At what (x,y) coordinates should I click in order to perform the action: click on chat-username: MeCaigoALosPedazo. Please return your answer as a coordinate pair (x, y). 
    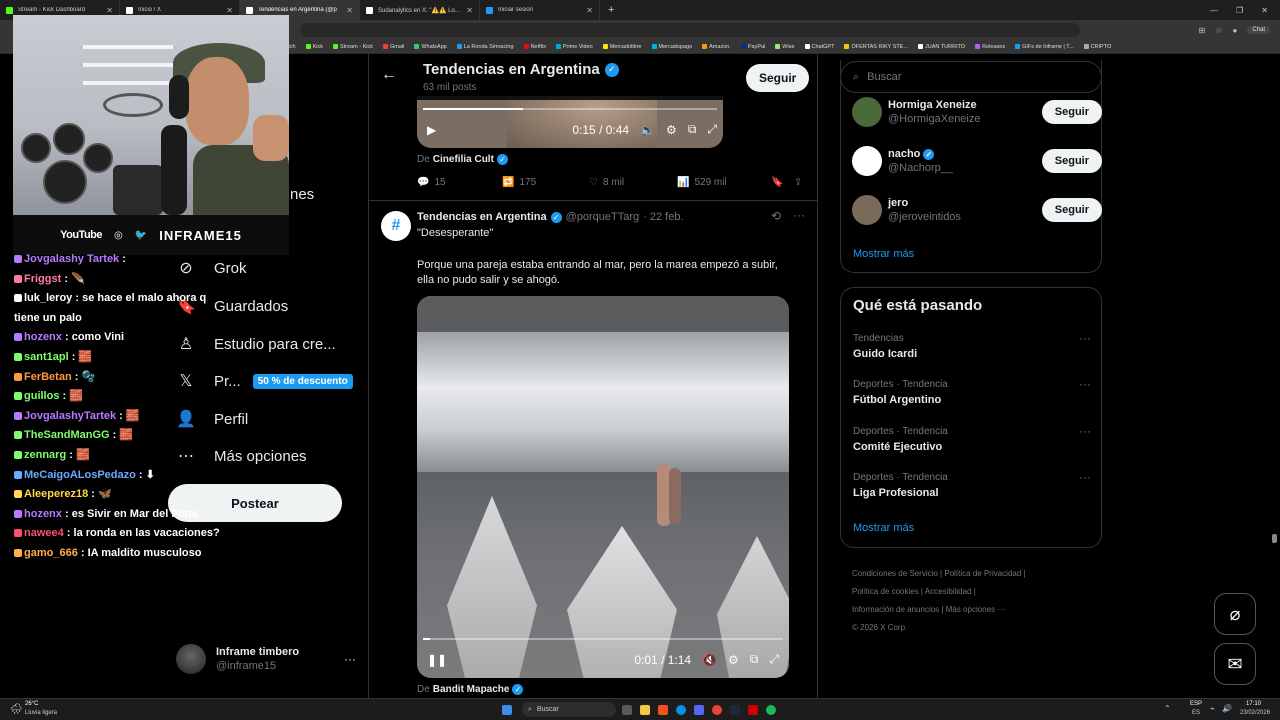
    Looking at the image, I should click on (80, 475).